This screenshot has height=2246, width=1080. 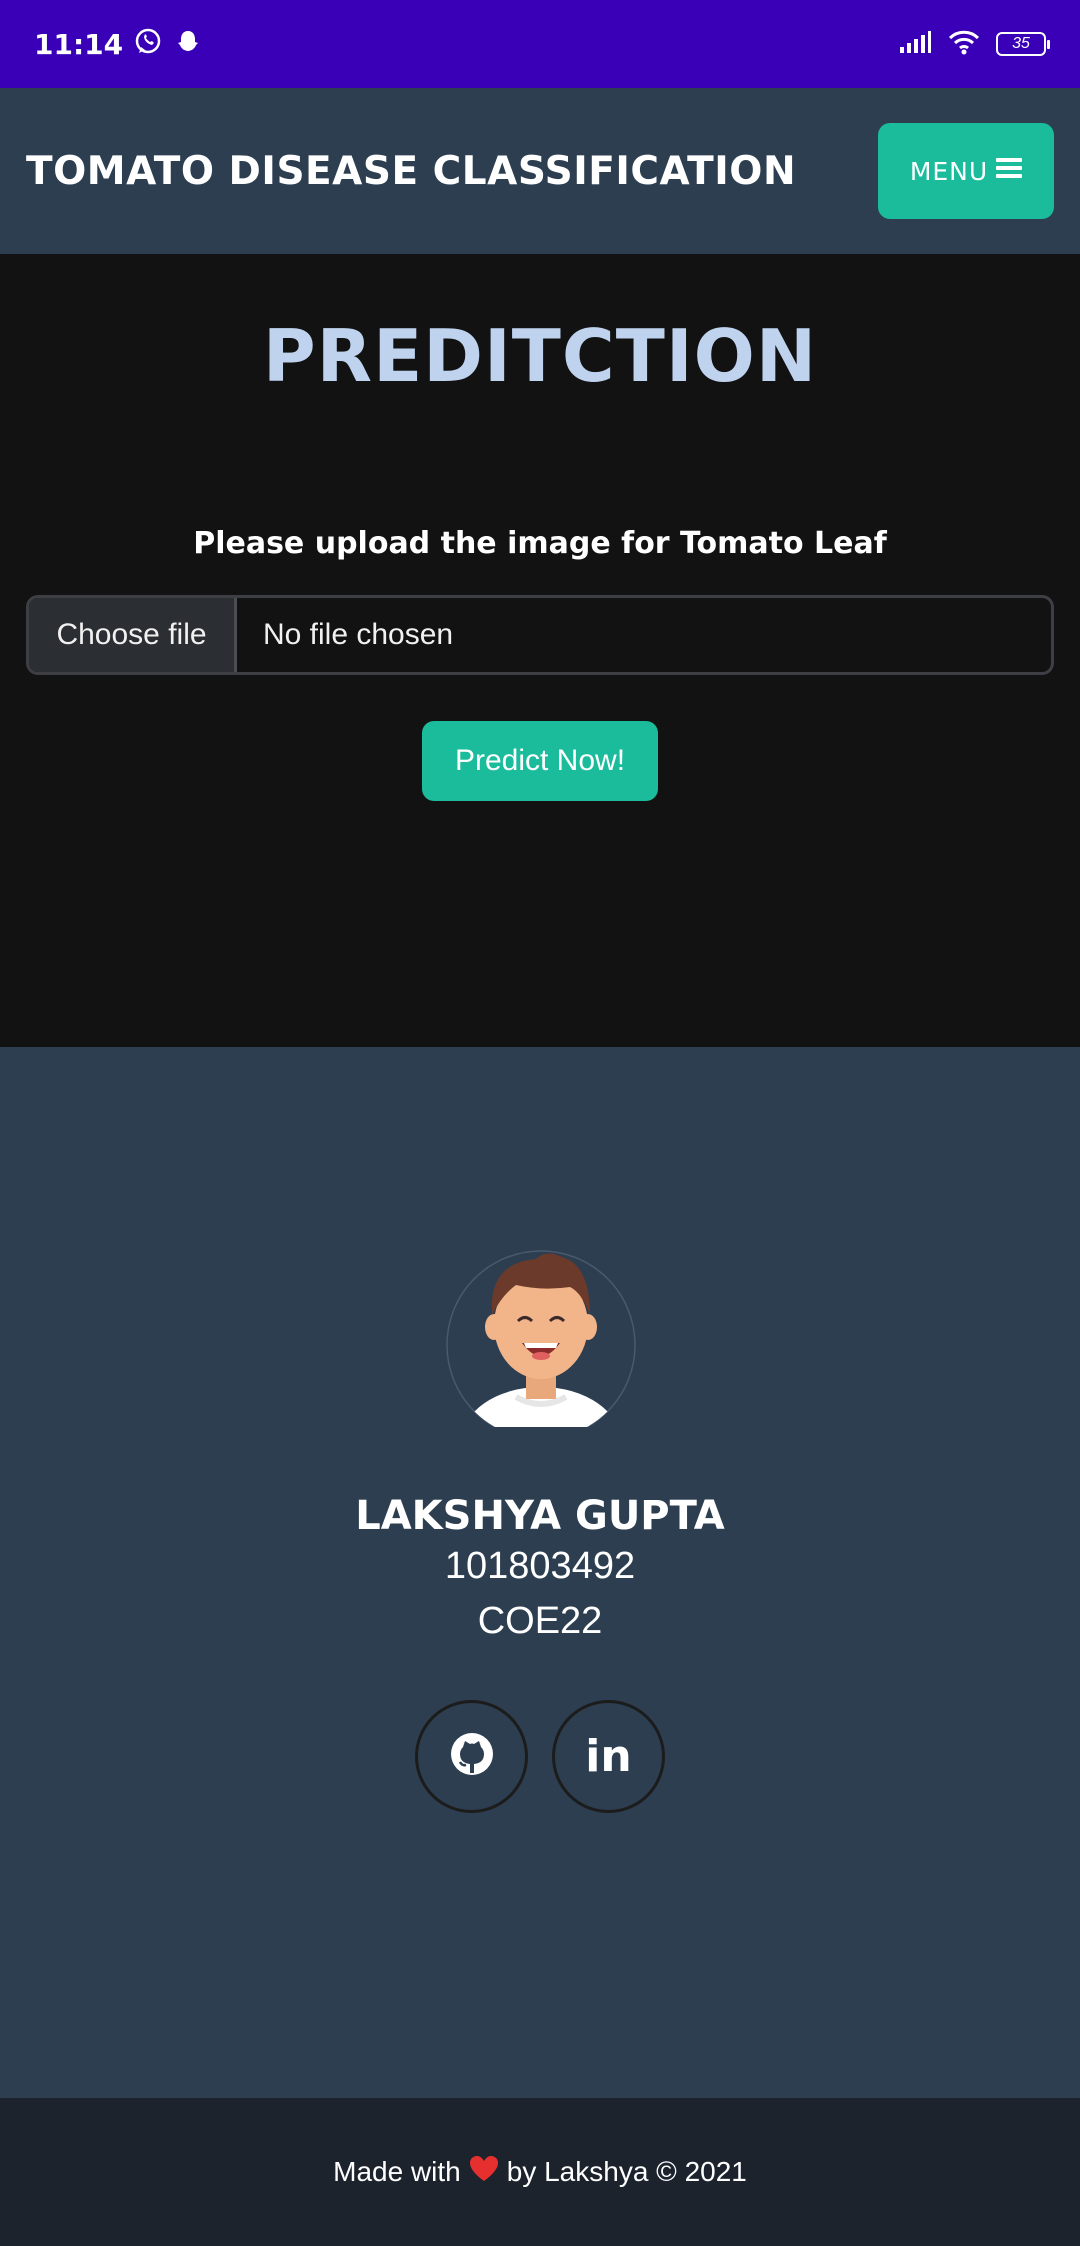 I want to click on wifi-icon, so click(x=964, y=44).